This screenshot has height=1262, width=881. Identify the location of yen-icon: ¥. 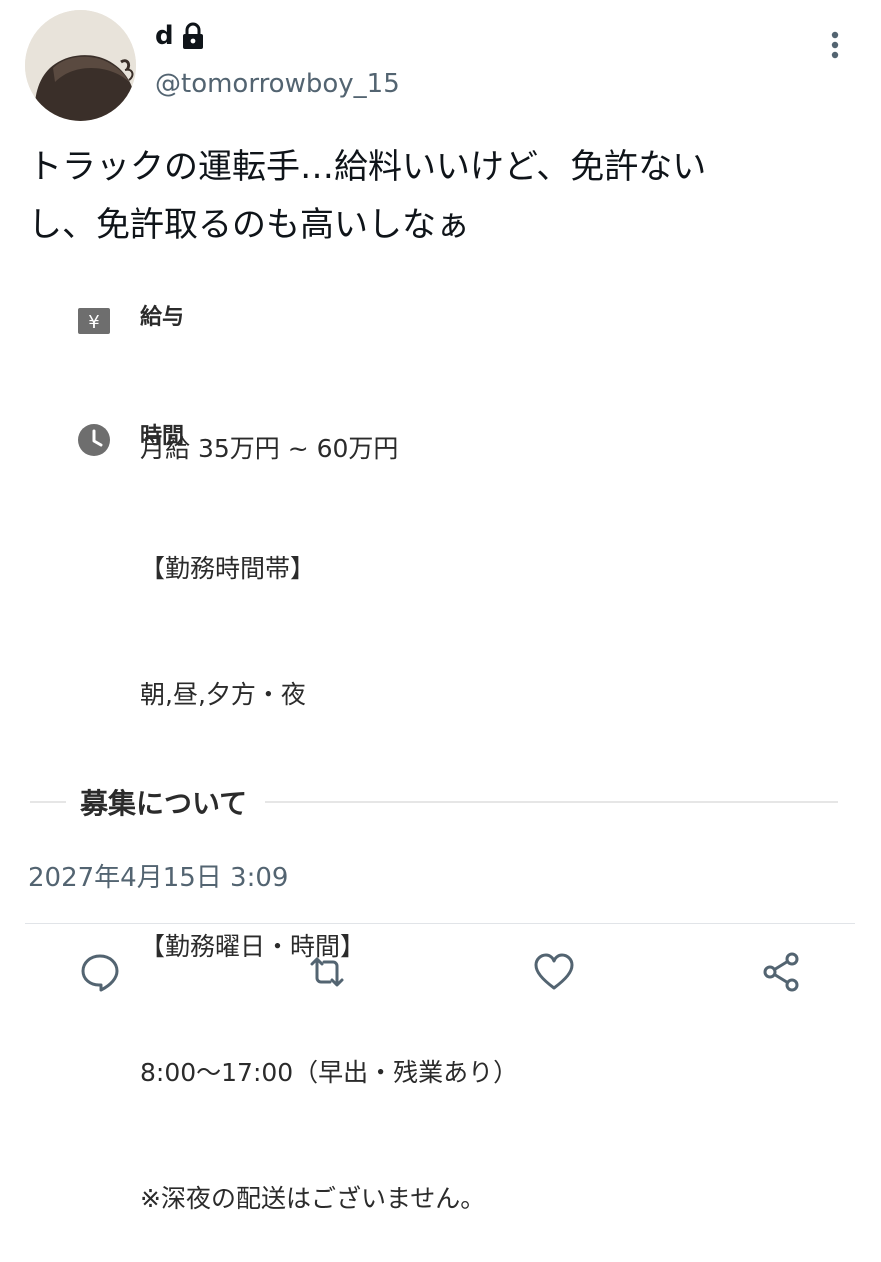
(94, 321).